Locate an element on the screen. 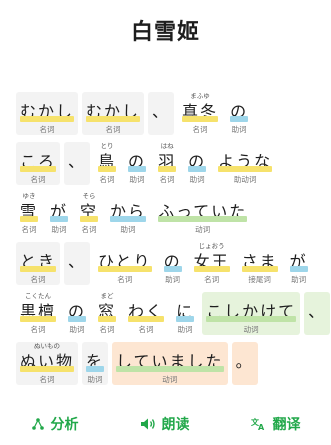 Image resolution: width=331 pixels, height=445 pixels. furigana: まど is located at coordinates (107, 296).